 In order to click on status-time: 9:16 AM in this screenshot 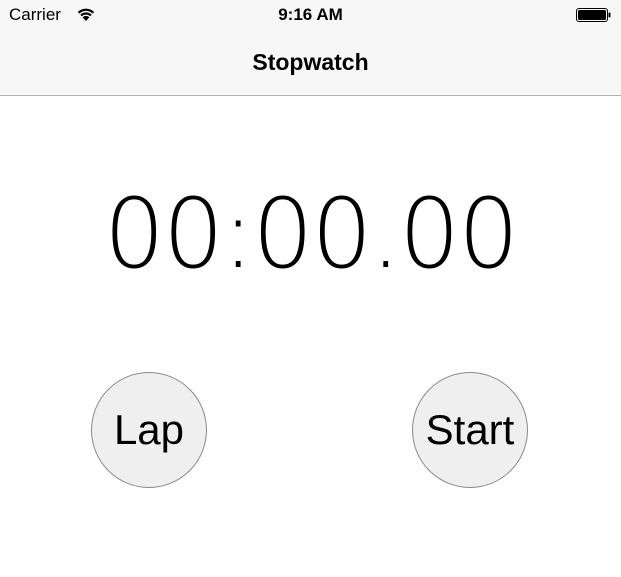, I will do `click(310, 14)`.